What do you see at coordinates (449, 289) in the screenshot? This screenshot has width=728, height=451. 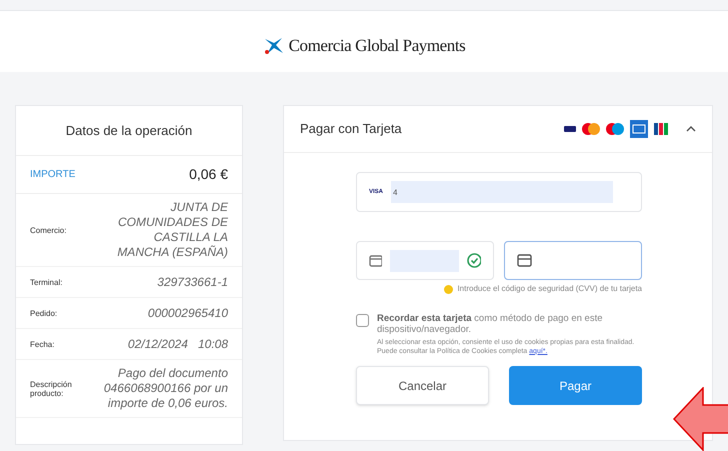 I see `info-icon` at bounding box center [449, 289].